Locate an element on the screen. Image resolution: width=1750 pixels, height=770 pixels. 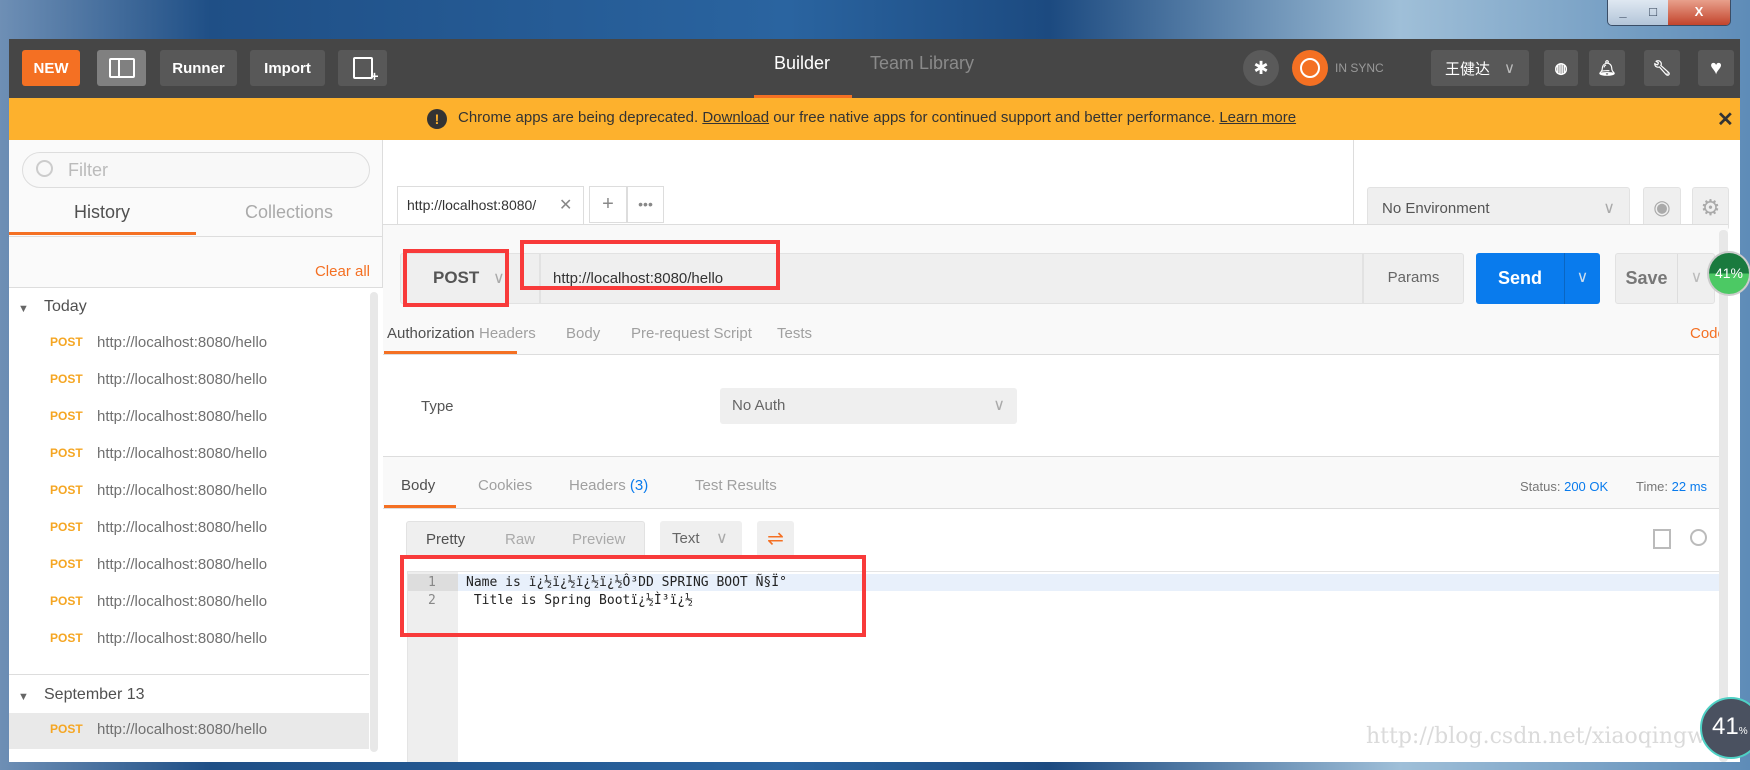
view-mode-group: Pretty Raw Preview is located at coordinates (525, 540).